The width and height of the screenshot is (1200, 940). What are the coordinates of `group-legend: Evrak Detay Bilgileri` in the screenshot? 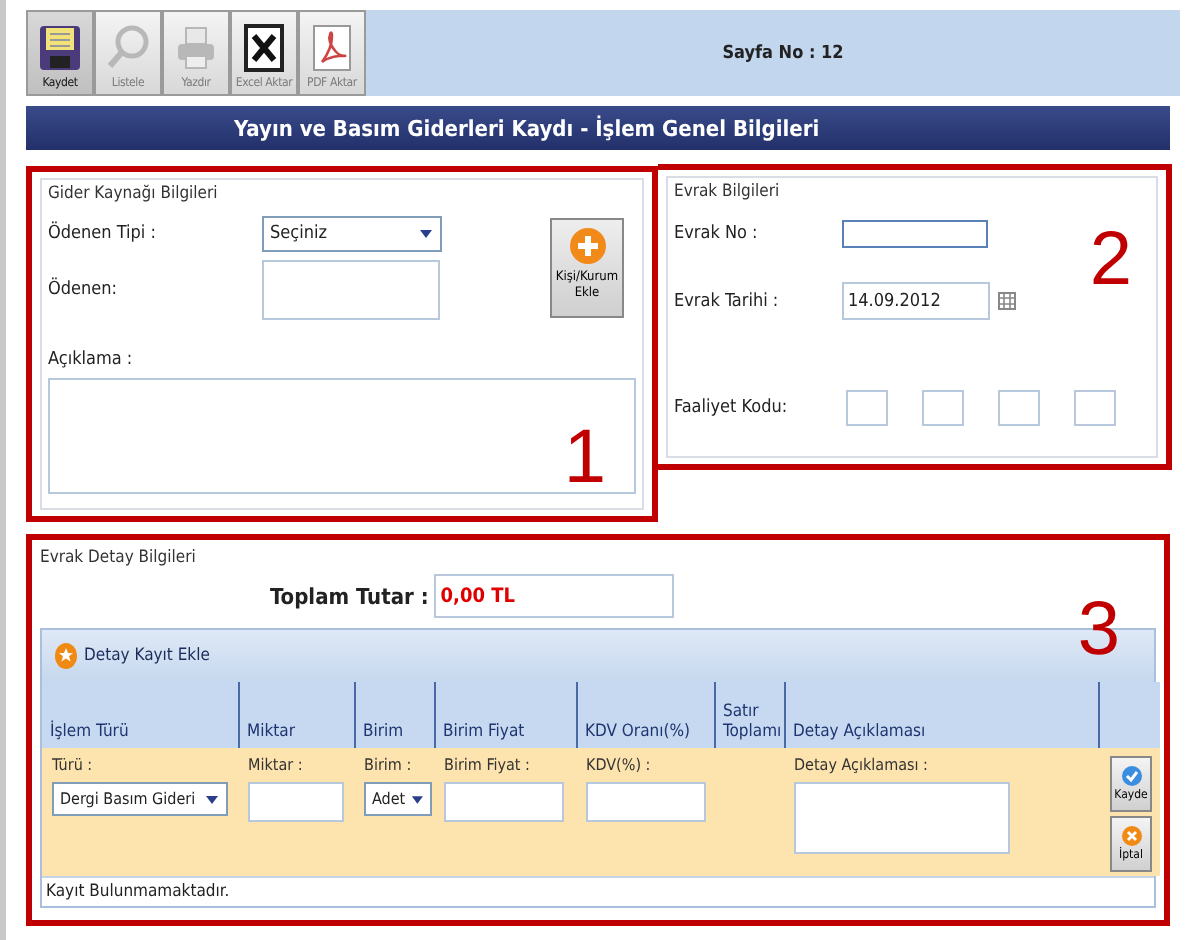 It's located at (598, 558).